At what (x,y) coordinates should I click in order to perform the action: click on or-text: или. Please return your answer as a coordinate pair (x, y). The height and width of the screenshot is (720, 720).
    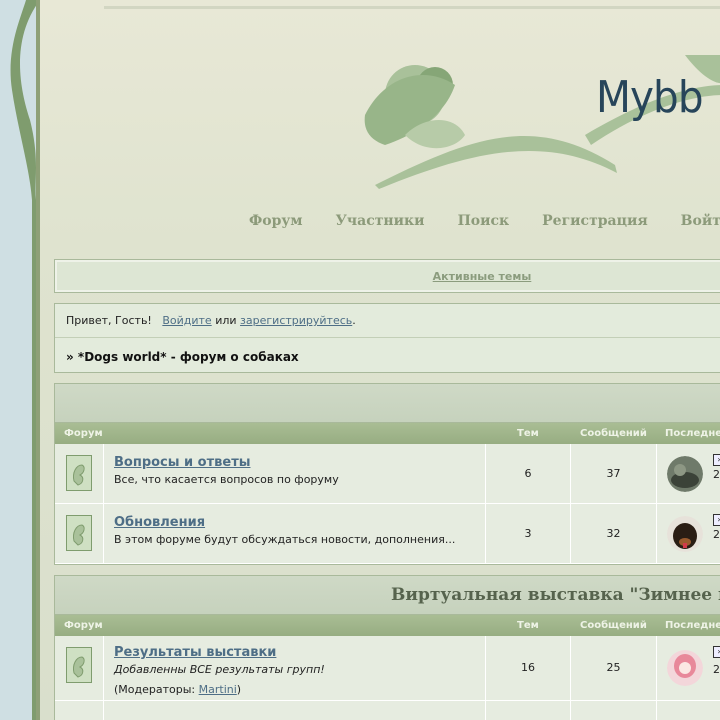
    Looking at the image, I should click on (226, 320).